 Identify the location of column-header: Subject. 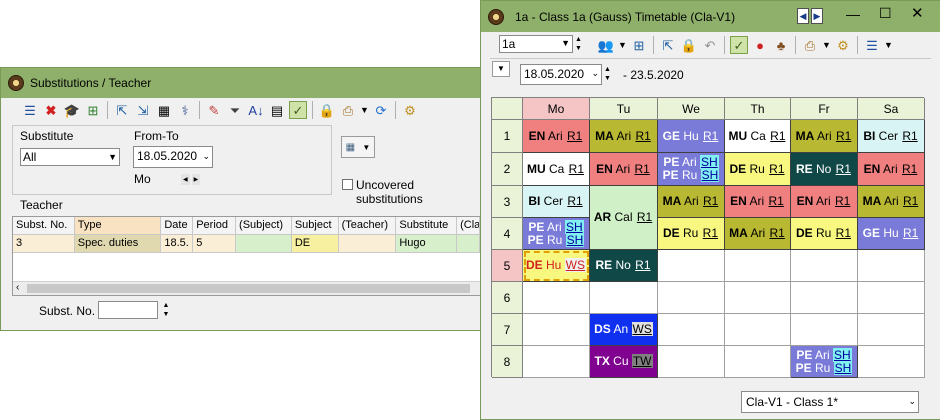
(315, 226).